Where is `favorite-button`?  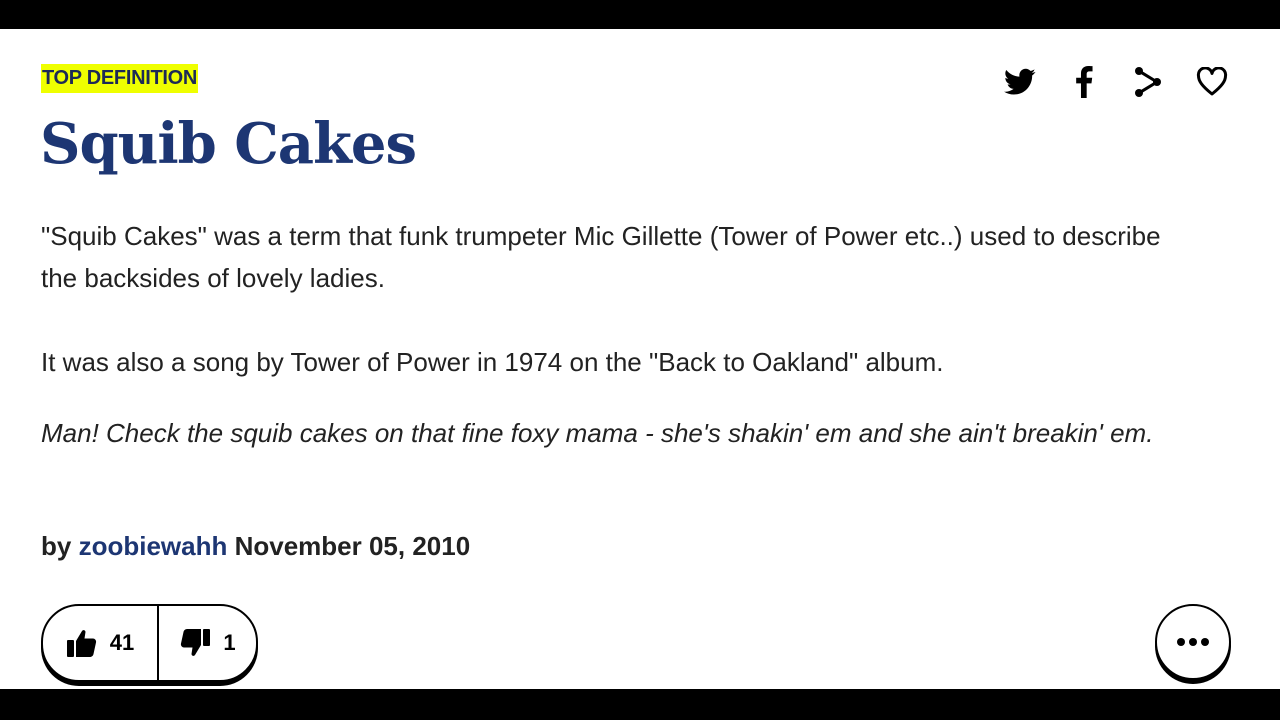 favorite-button is located at coordinates (1212, 82).